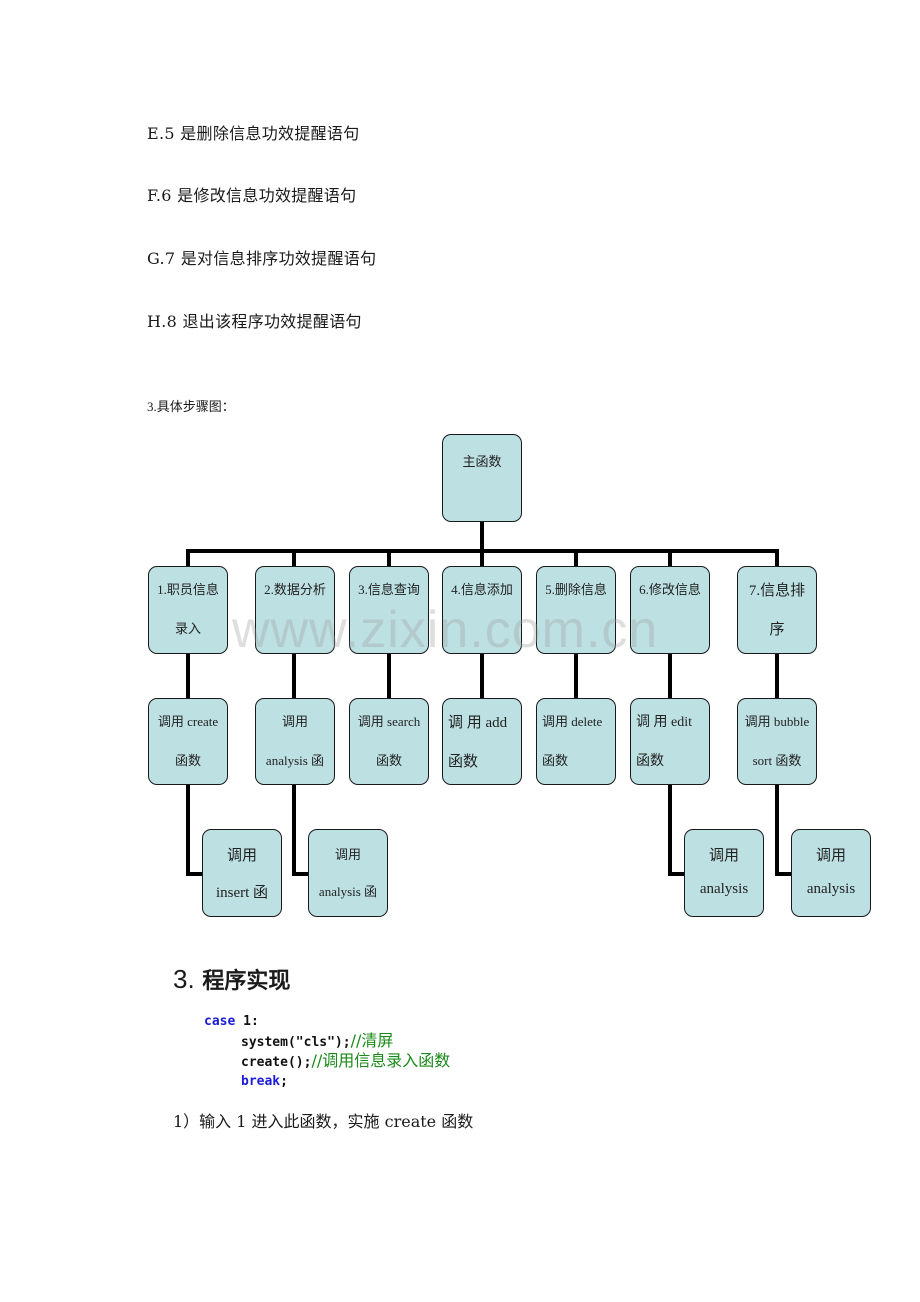  What do you see at coordinates (327, 1022) in the screenshot?
I see `code-line-1: case 1:` at bounding box center [327, 1022].